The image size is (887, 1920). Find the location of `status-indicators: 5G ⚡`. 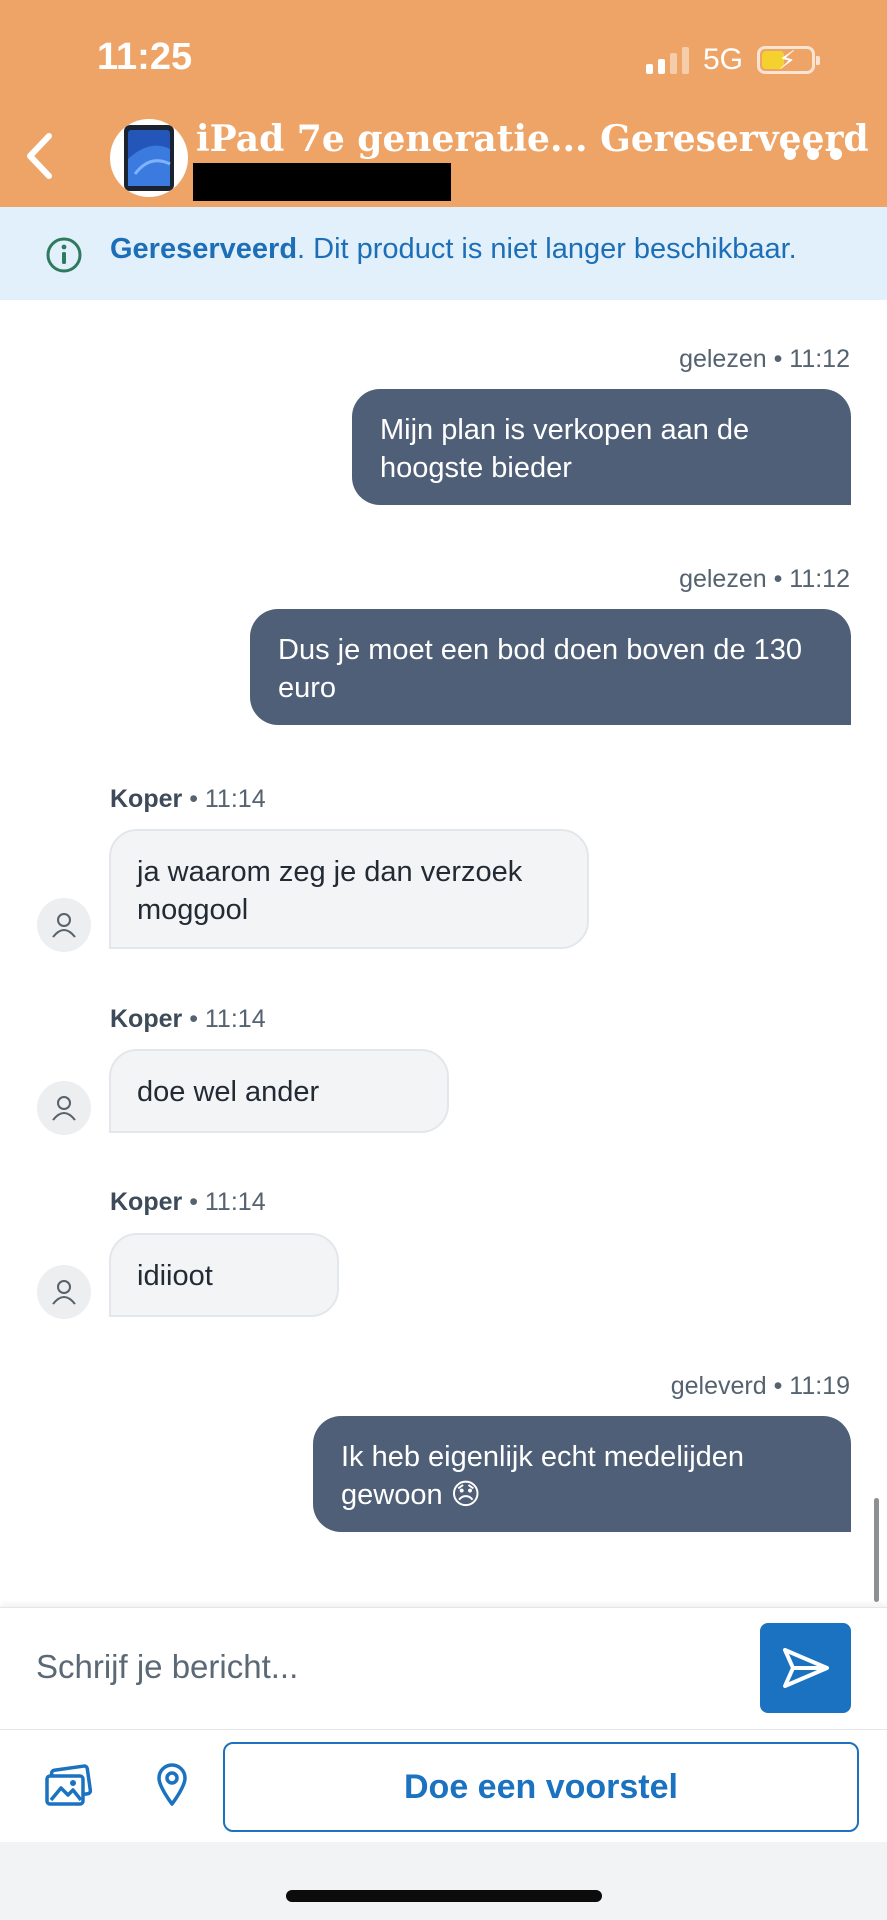

status-indicators: 5G ⚡ is located at coordinates (733, 60).